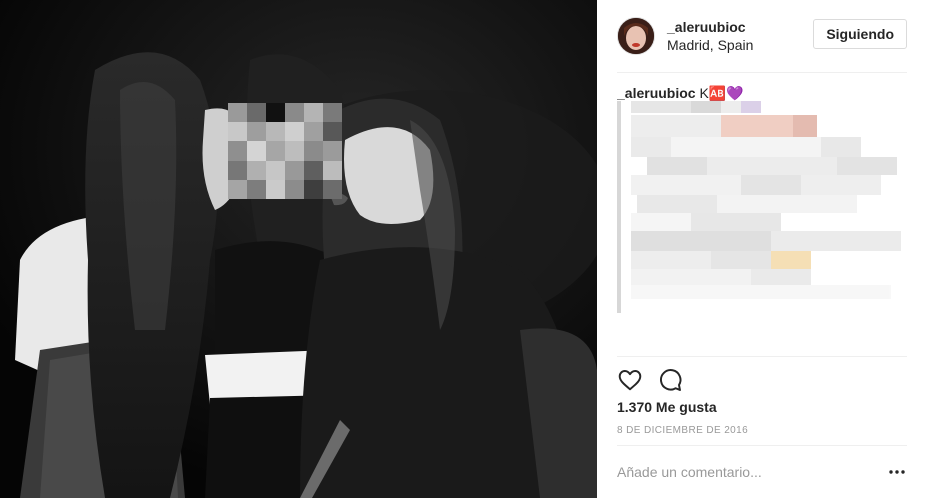  What do you see at coordinates (656, 93) in the screenshot?
I see `caption-username-link: _aleruubioc` at bounding box center [656, 93].